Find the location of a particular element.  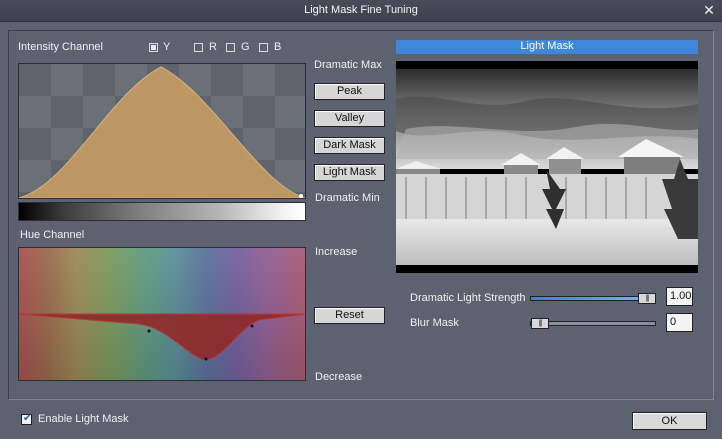

curve-end-handle is located at coordinates (301, 196).